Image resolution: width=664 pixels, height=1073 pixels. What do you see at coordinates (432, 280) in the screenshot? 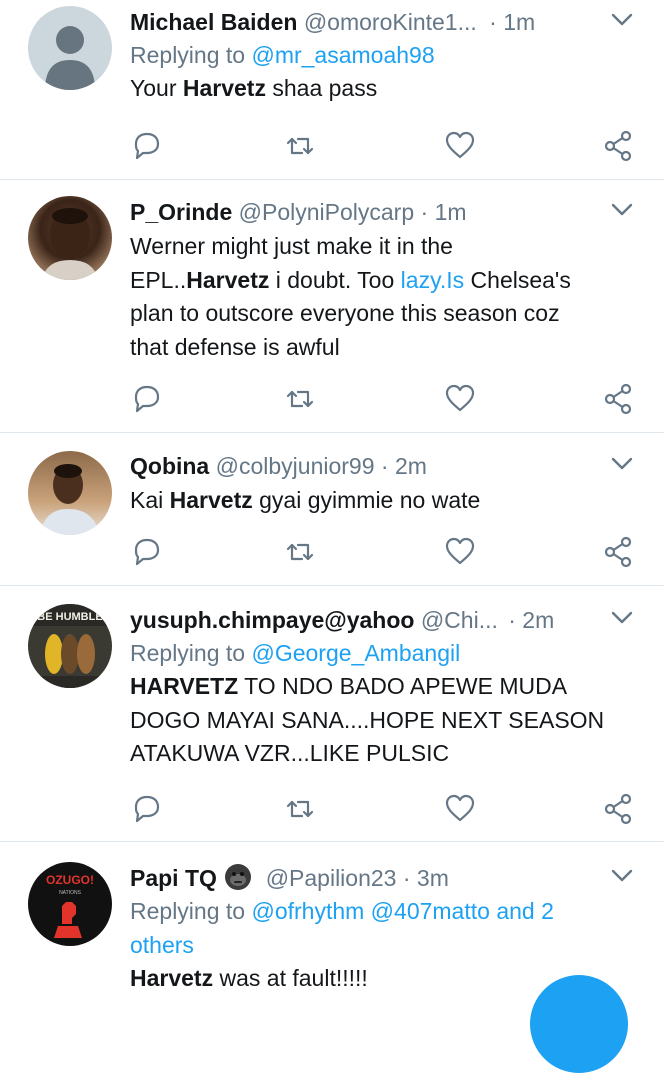
I see `url-link: lazy.Is` at bounding box center [432, 280].